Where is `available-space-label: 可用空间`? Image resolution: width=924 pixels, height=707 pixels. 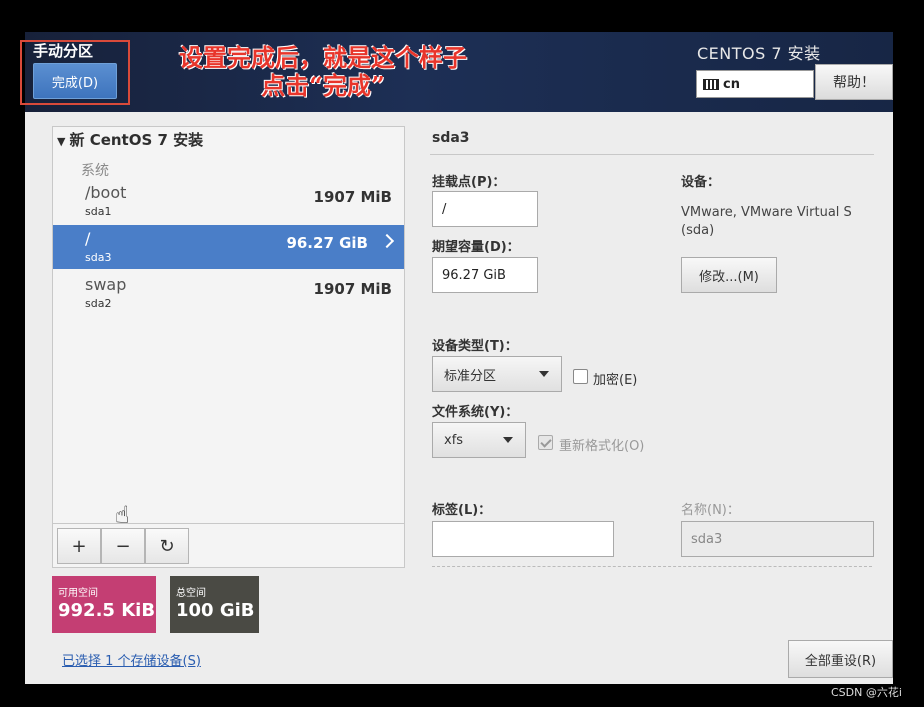 available-space-label: 可用空间 is located at coordinates (78, 593).